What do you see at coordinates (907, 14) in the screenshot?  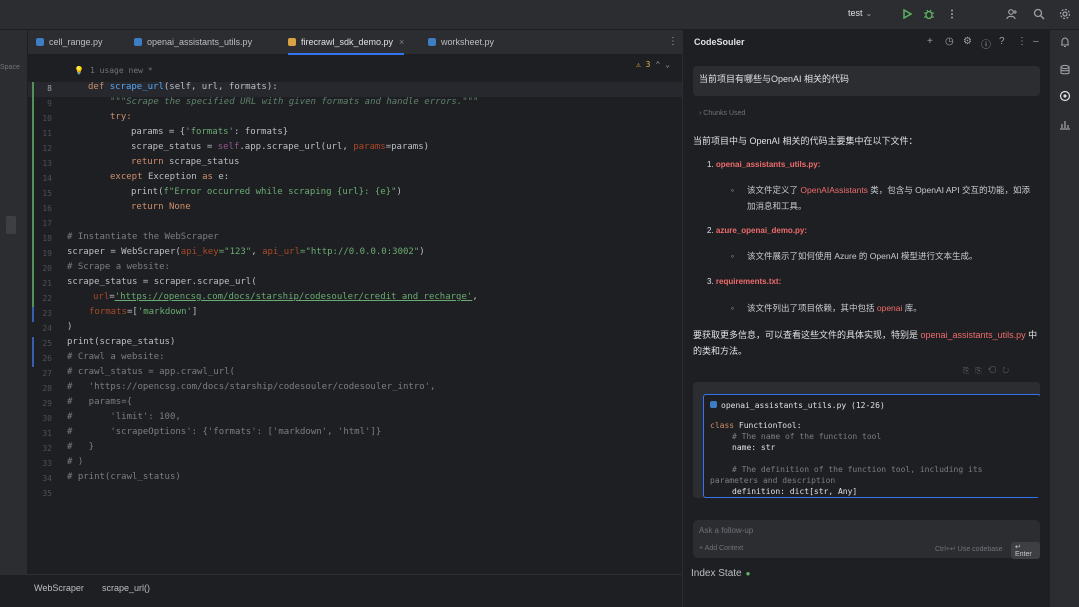 I see `run-icon` at bounding box center [907, 14].